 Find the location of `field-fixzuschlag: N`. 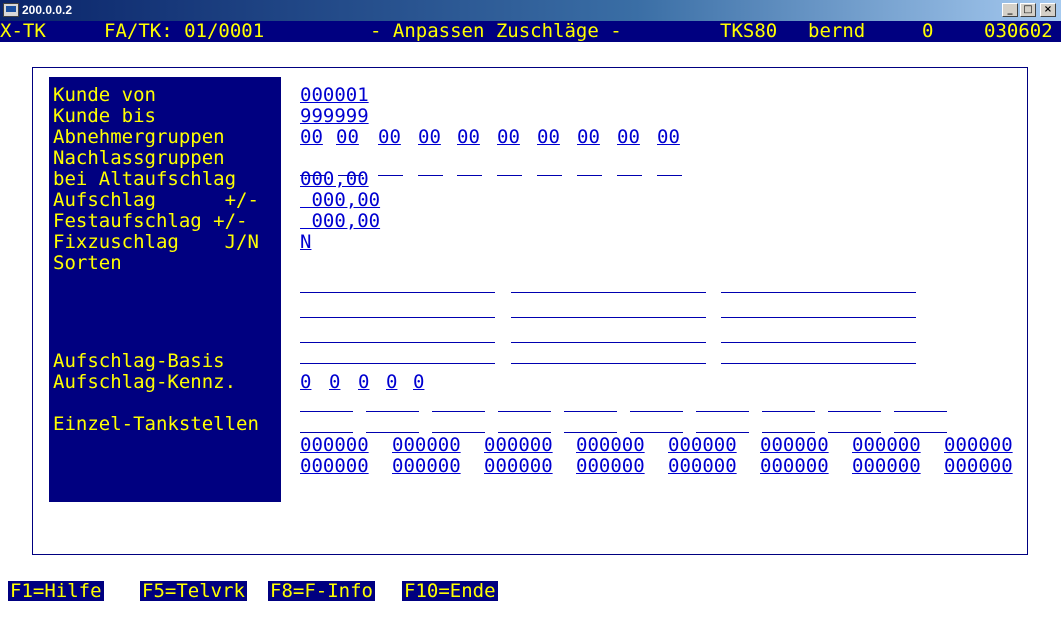

field-fixzuschlag: N is located at coordinates (305, 242).